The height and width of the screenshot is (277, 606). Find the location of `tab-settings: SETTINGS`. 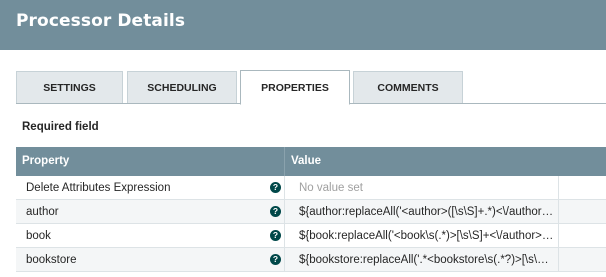

tab-settings: SETTINGS is located at coordinates (69, 87).